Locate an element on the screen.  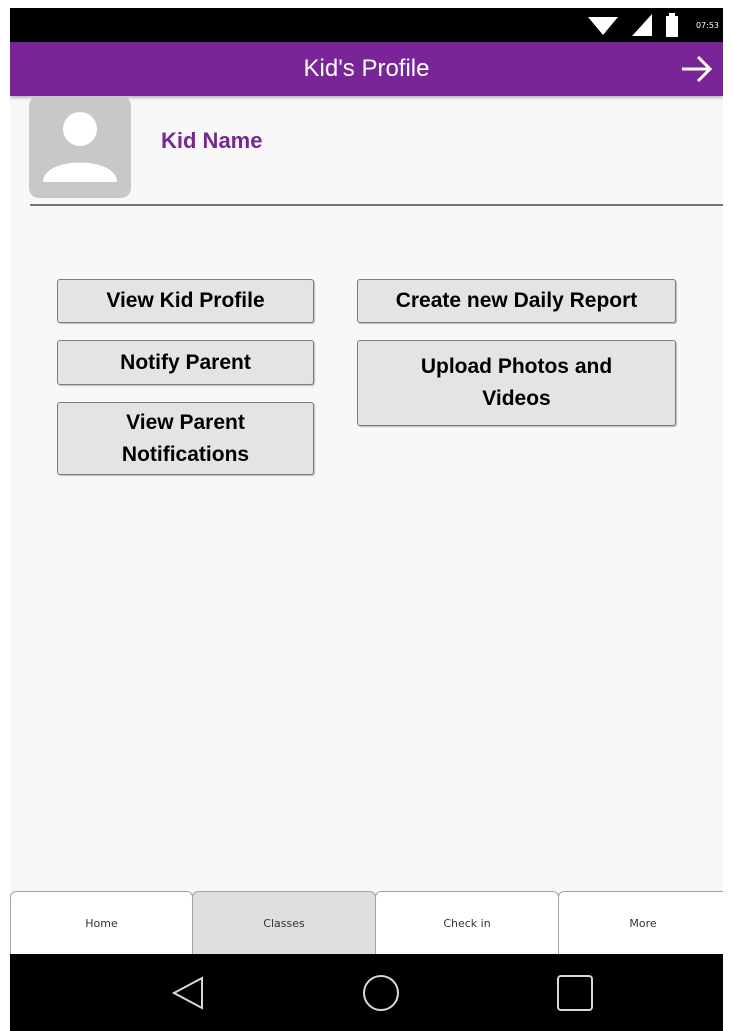
back-triangle-icon is located at coordinates (187, 992).